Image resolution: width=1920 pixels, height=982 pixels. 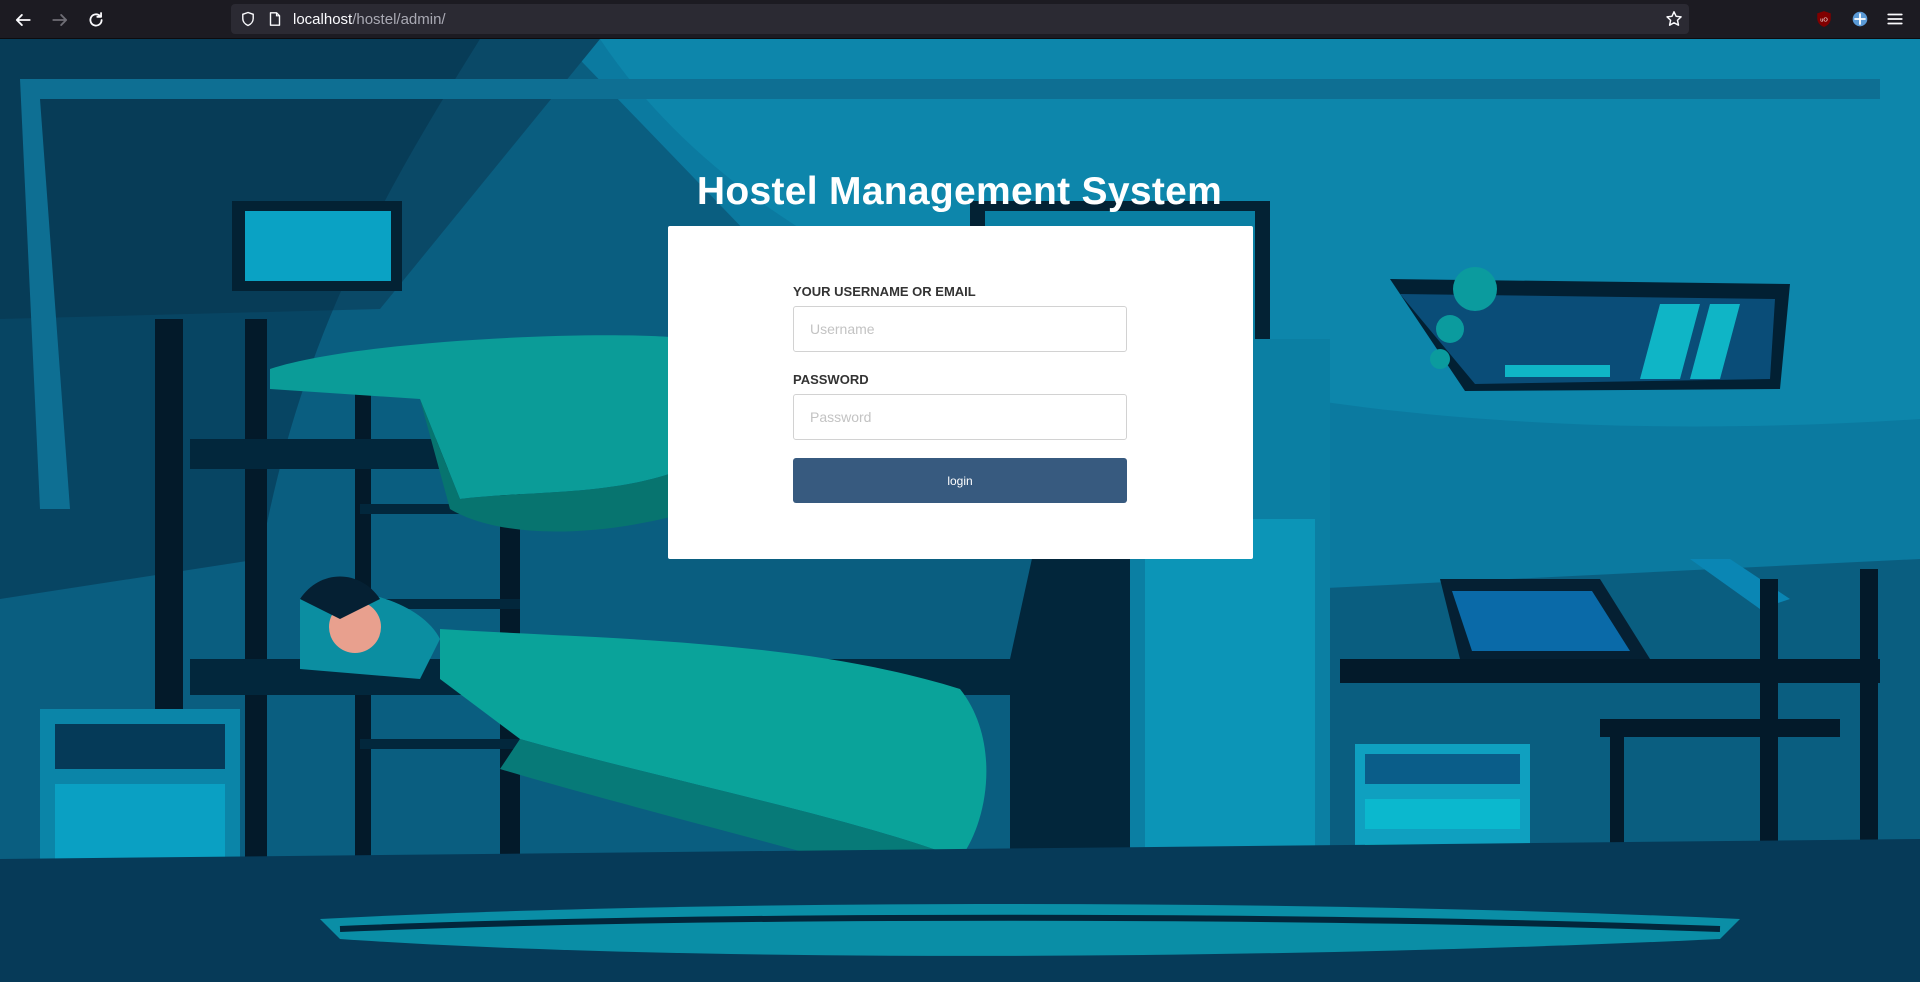 I want to click on login-button: login, so click(x=960, y=480).